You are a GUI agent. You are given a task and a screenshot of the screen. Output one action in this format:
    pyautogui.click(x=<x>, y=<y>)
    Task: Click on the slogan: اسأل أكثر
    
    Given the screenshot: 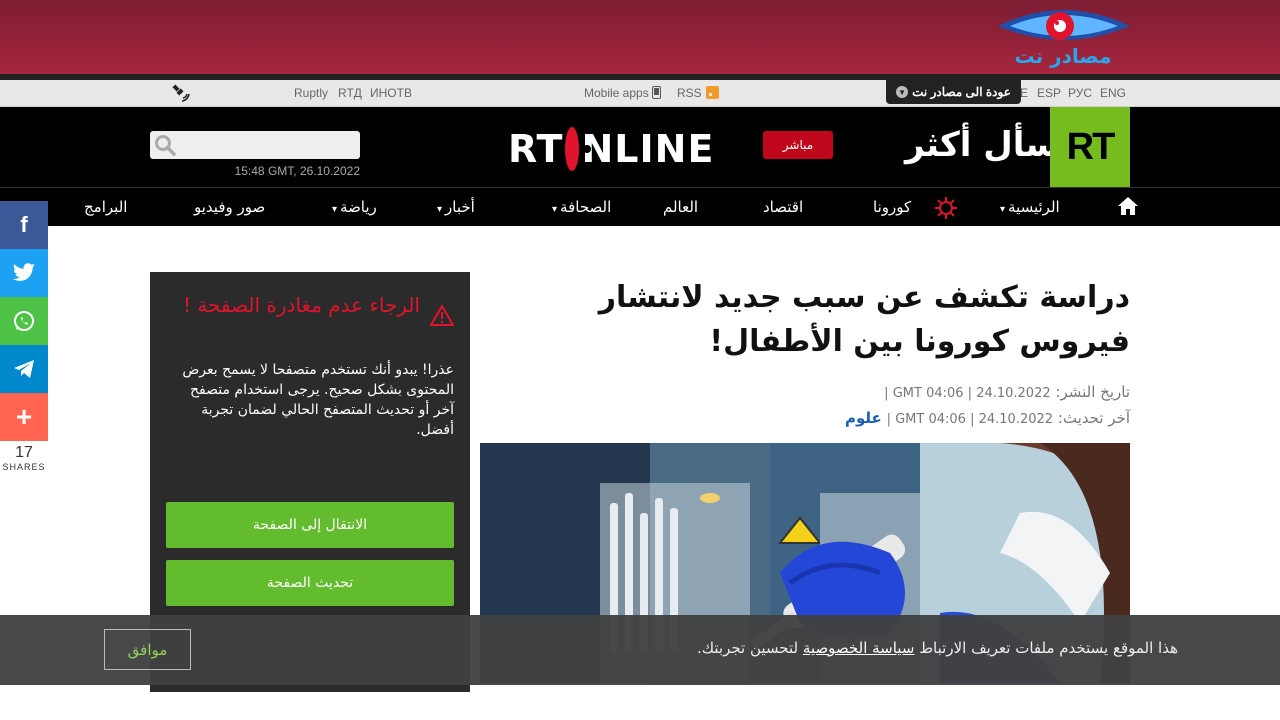 What is the action you would take?
    pyautogui.click(x=988, y=145)
    